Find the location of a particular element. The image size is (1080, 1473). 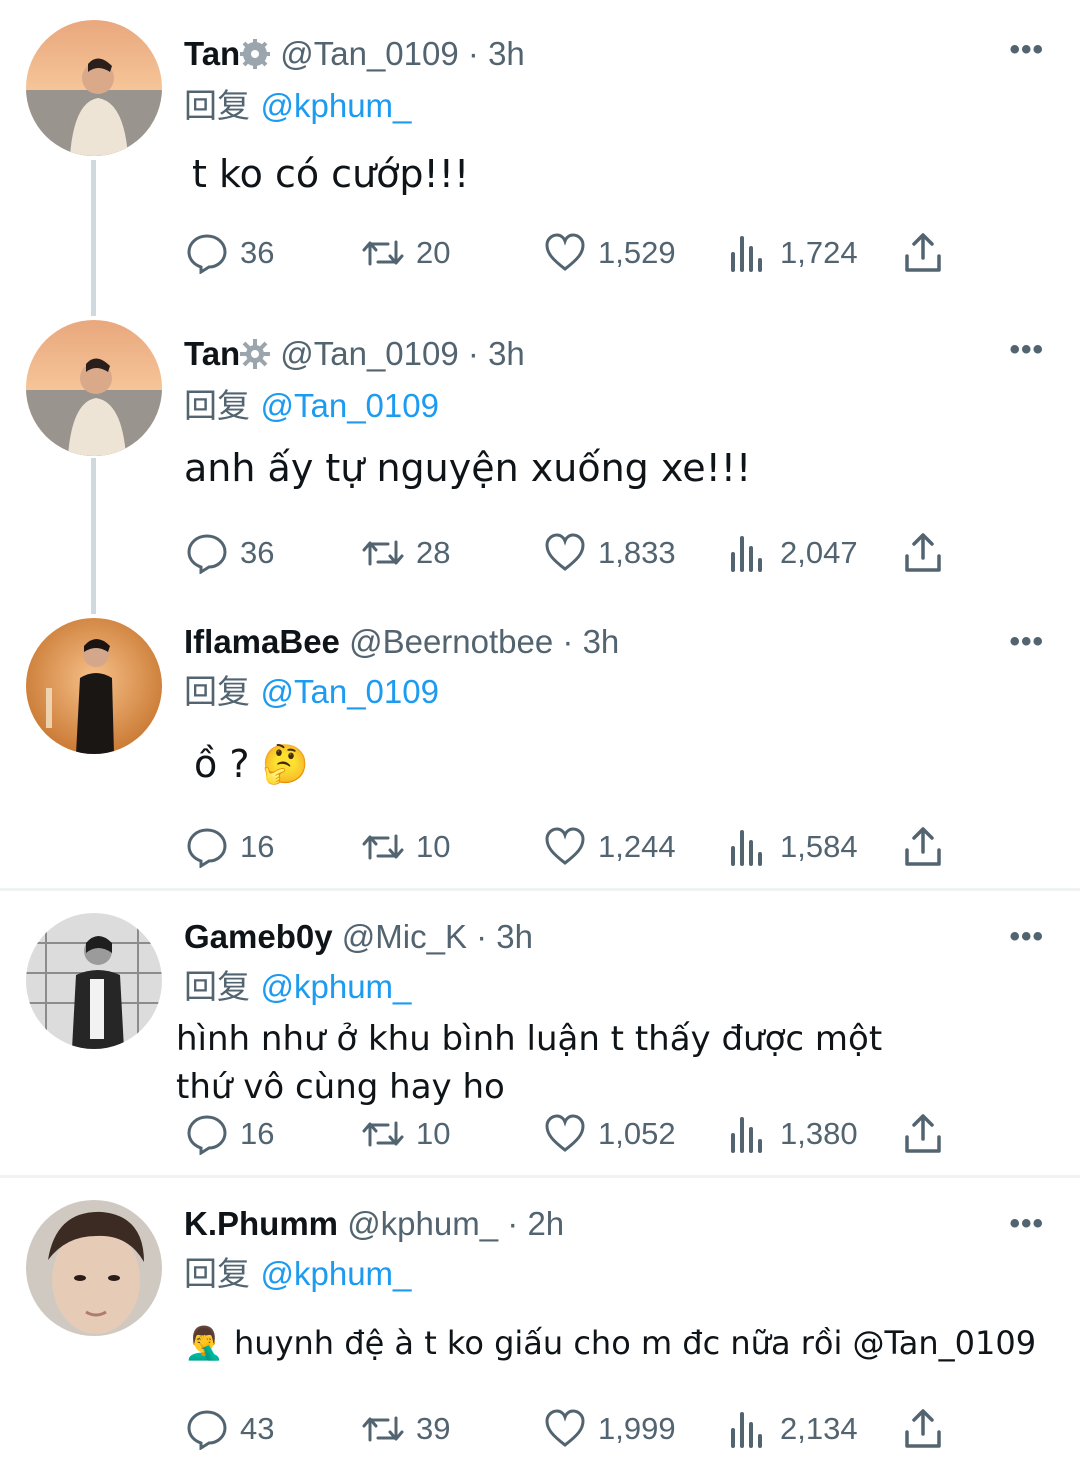

retweet-button: 28 is located at coordinates (406, 553).